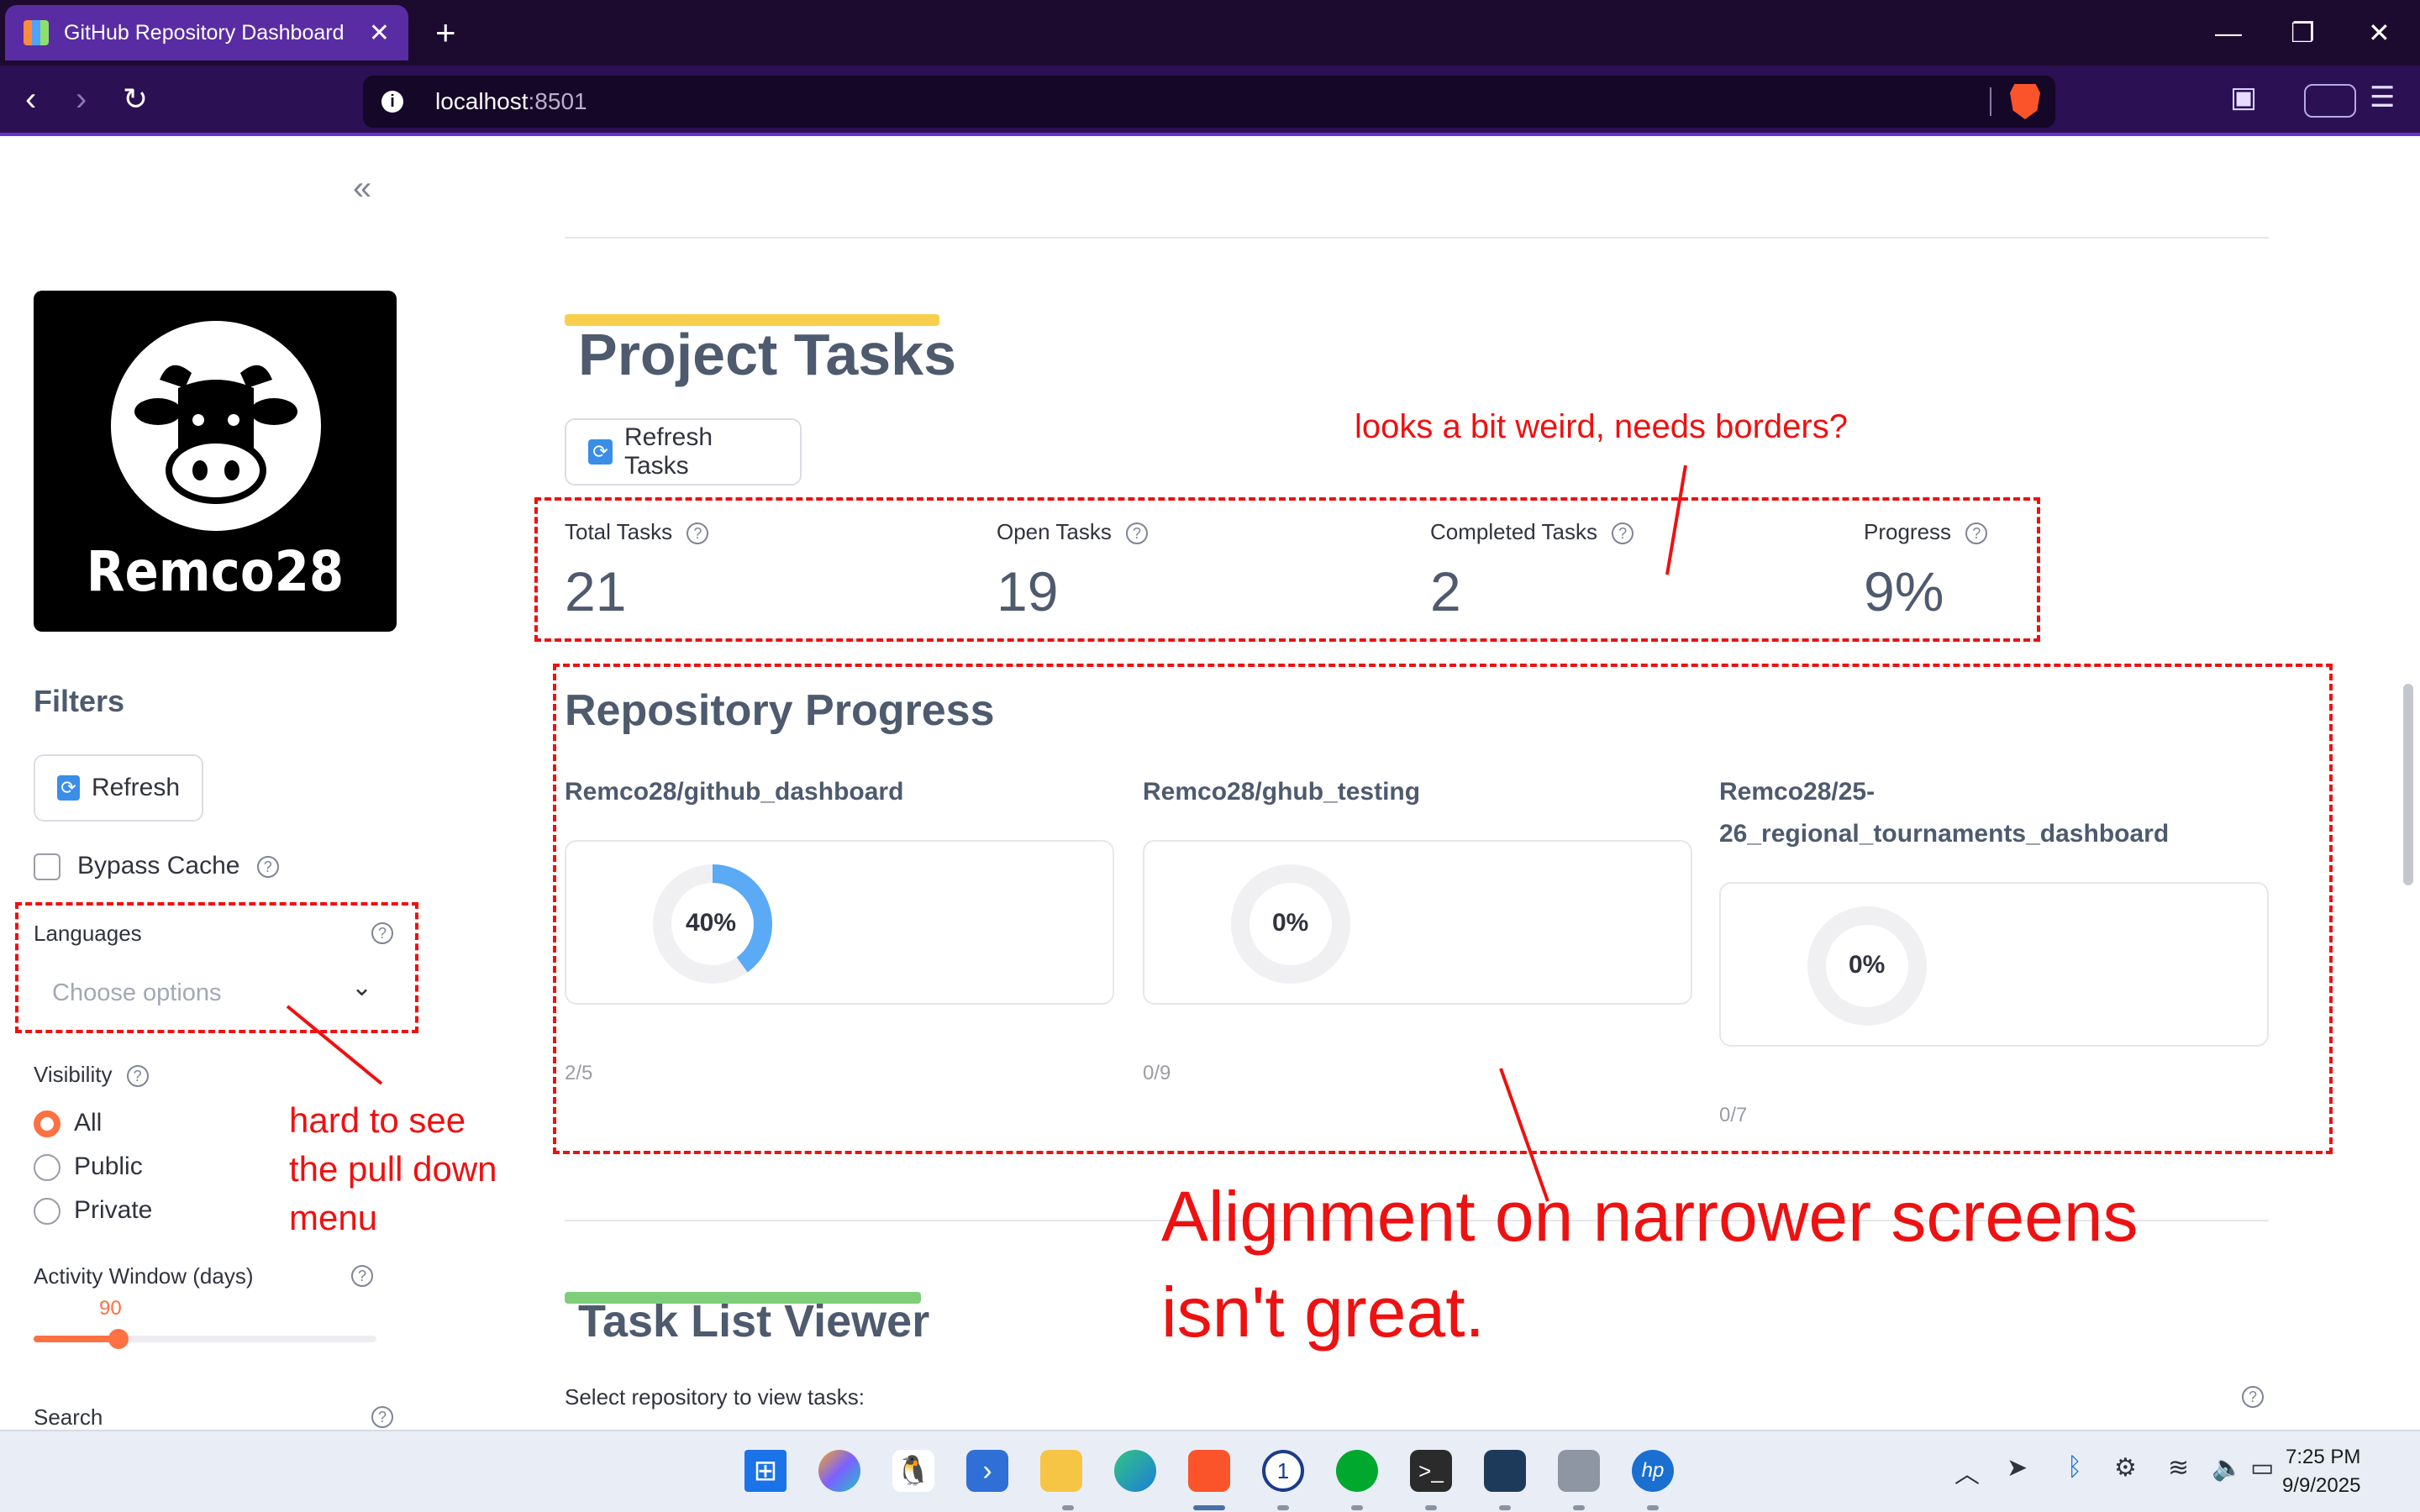 Image resolution: width=2420 pixels, height=1512 pixels. What do you see at coordinates (2321, 1471) in the screenshot?
I see `system-clock: 7:25 PM 9/9/2025` at bounding box center [2321, 1471].